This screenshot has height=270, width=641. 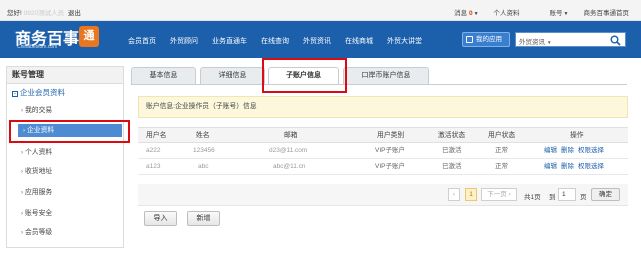 I want to click on table-header: 用户名 姓名 邮箱 用户类别 激活状态 用户状态 操作, so click(x=383, y=135).